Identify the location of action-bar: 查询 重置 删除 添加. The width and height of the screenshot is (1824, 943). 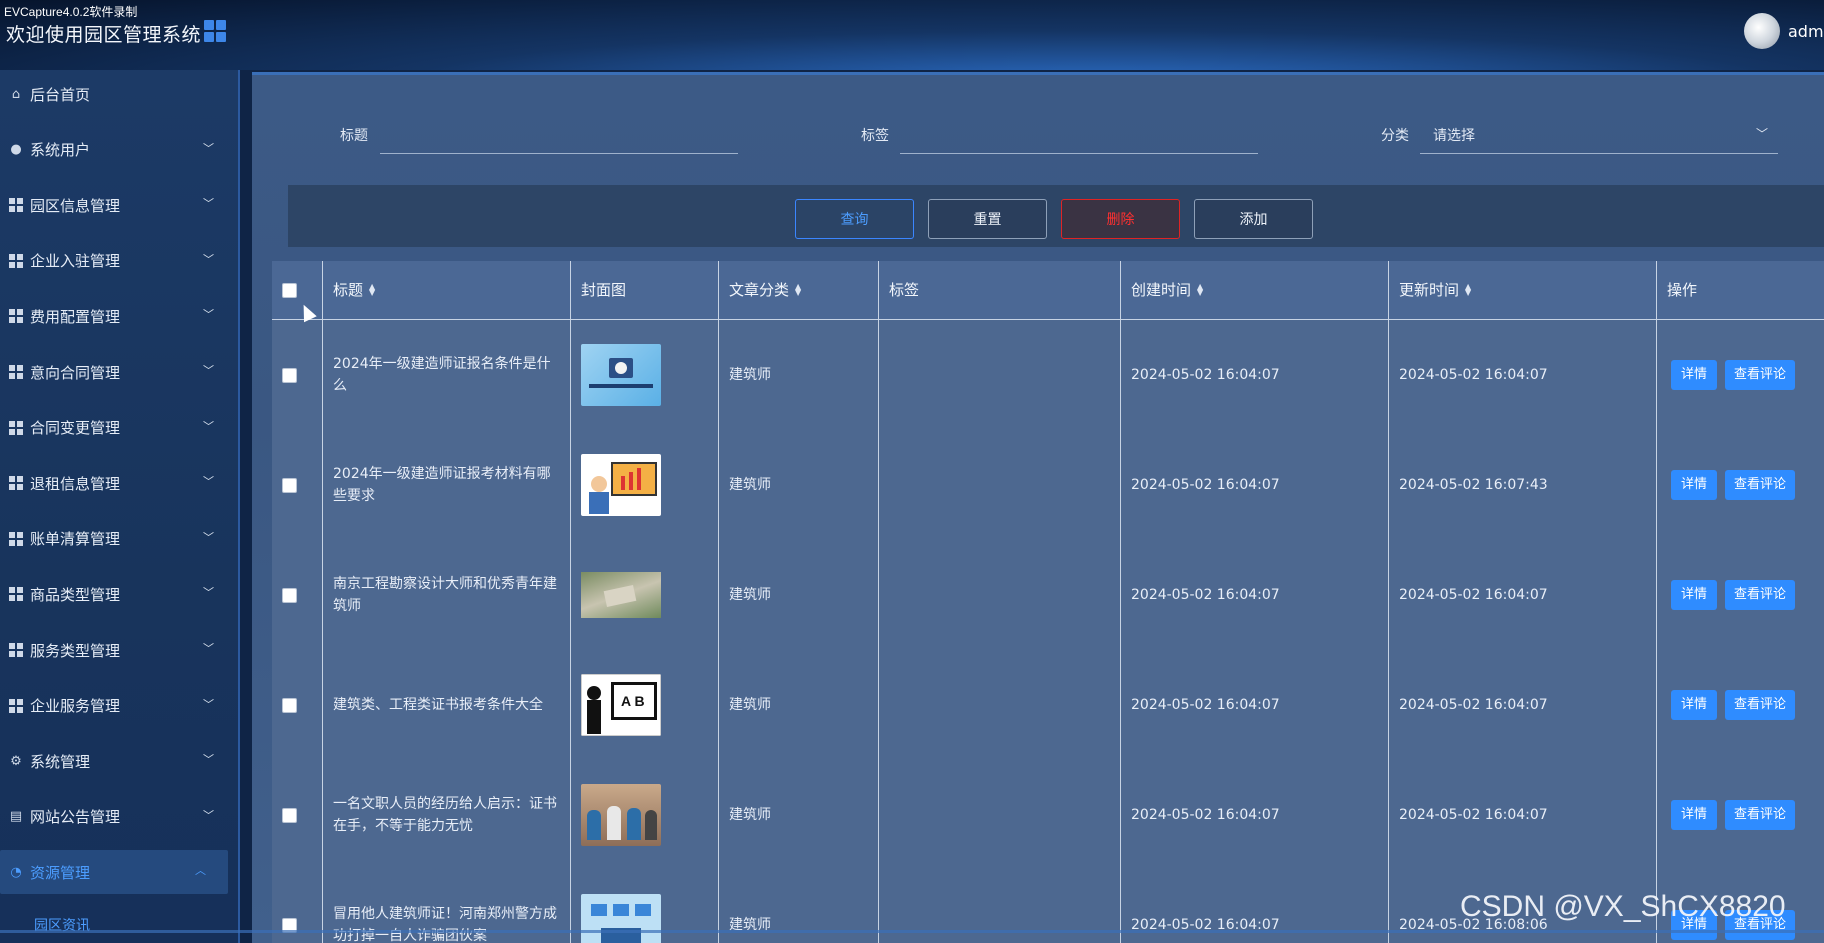
(1056, 216).